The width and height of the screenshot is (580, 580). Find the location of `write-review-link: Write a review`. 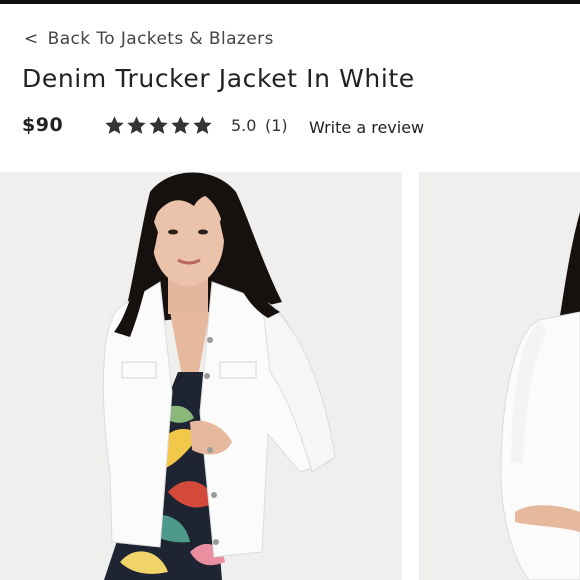

write-review-link: Write a review is located at coordinates (366, 127).